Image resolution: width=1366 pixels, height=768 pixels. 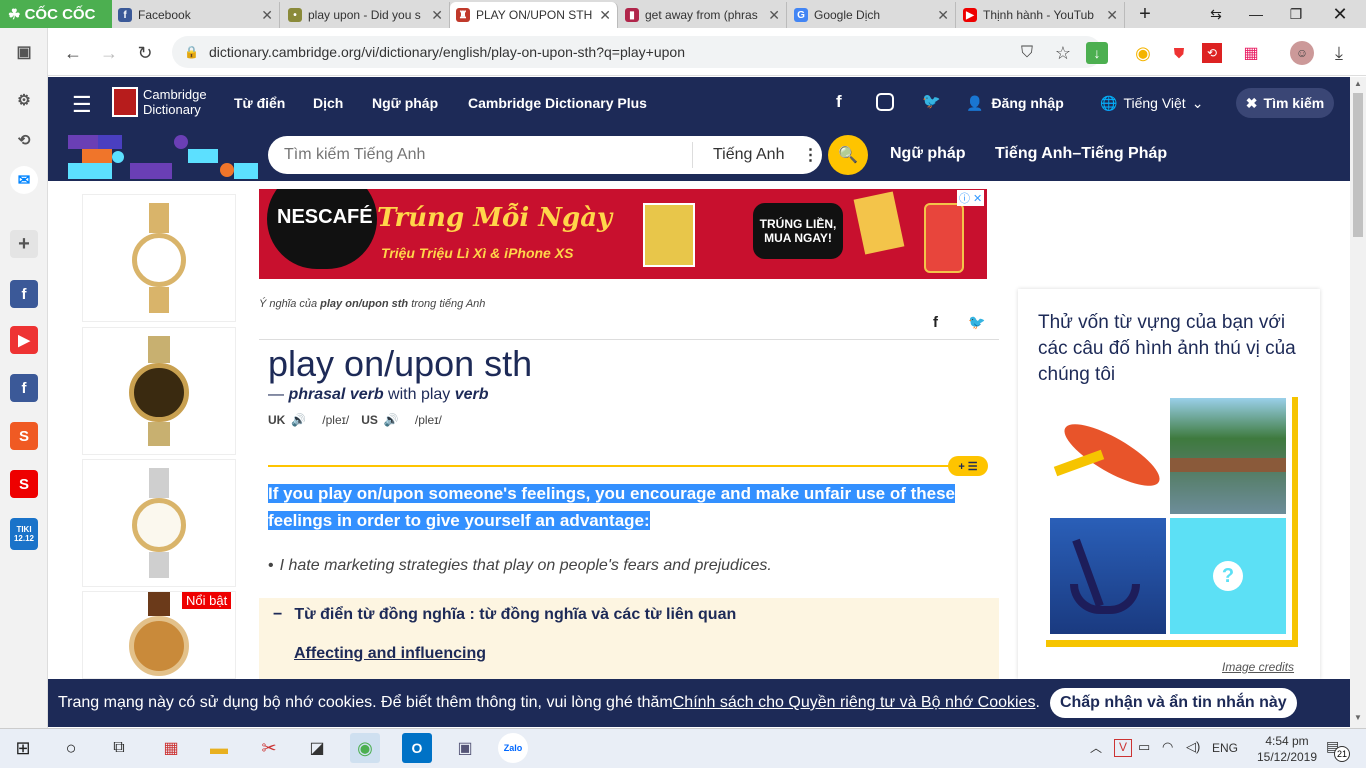 I want to click on barge-image, so click(x=1228, y=456).